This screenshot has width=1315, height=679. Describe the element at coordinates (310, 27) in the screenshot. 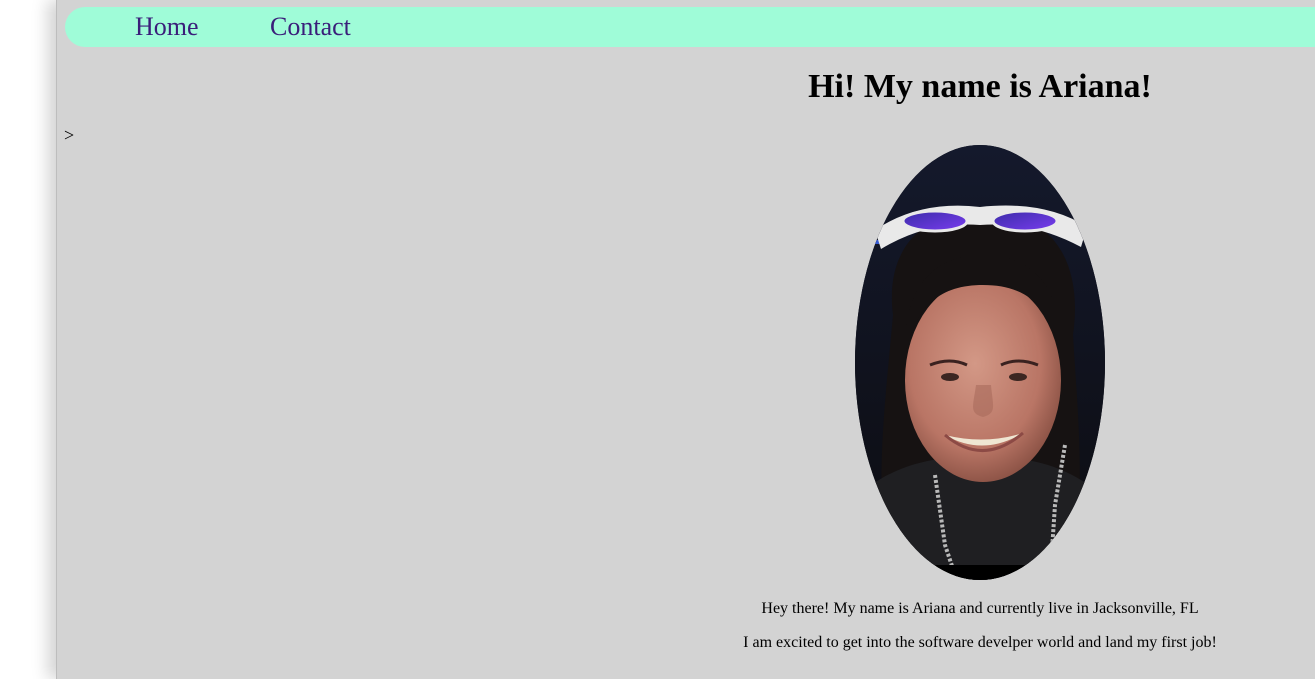

I see `nav-link-contact: Contact` at that location.